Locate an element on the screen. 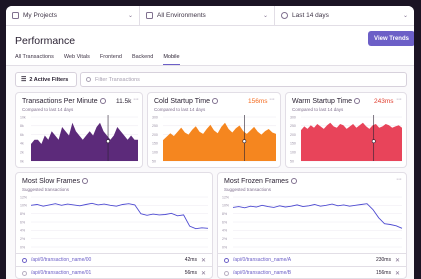 The height and width of the screenshot is (279, 421). tpm-title: Transactions Per Minute is located at coordinates (64, 101).